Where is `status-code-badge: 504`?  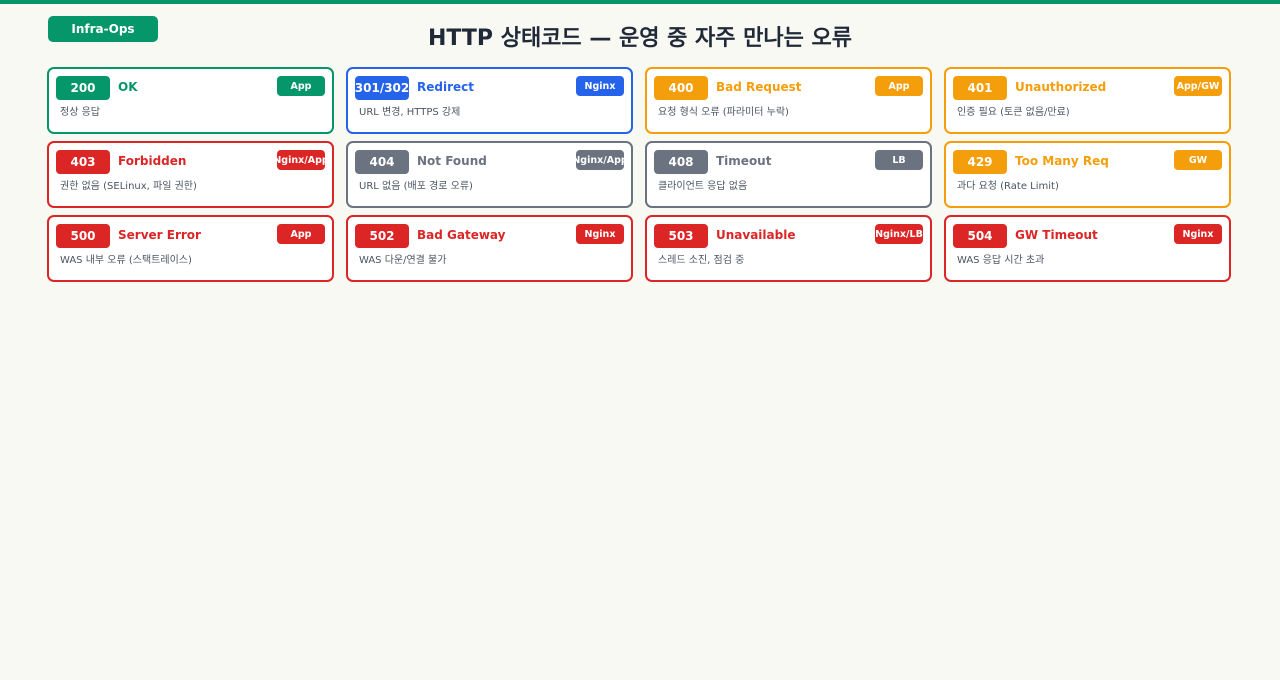
status-code-badge: 504 is located at coordinates (980, 236).